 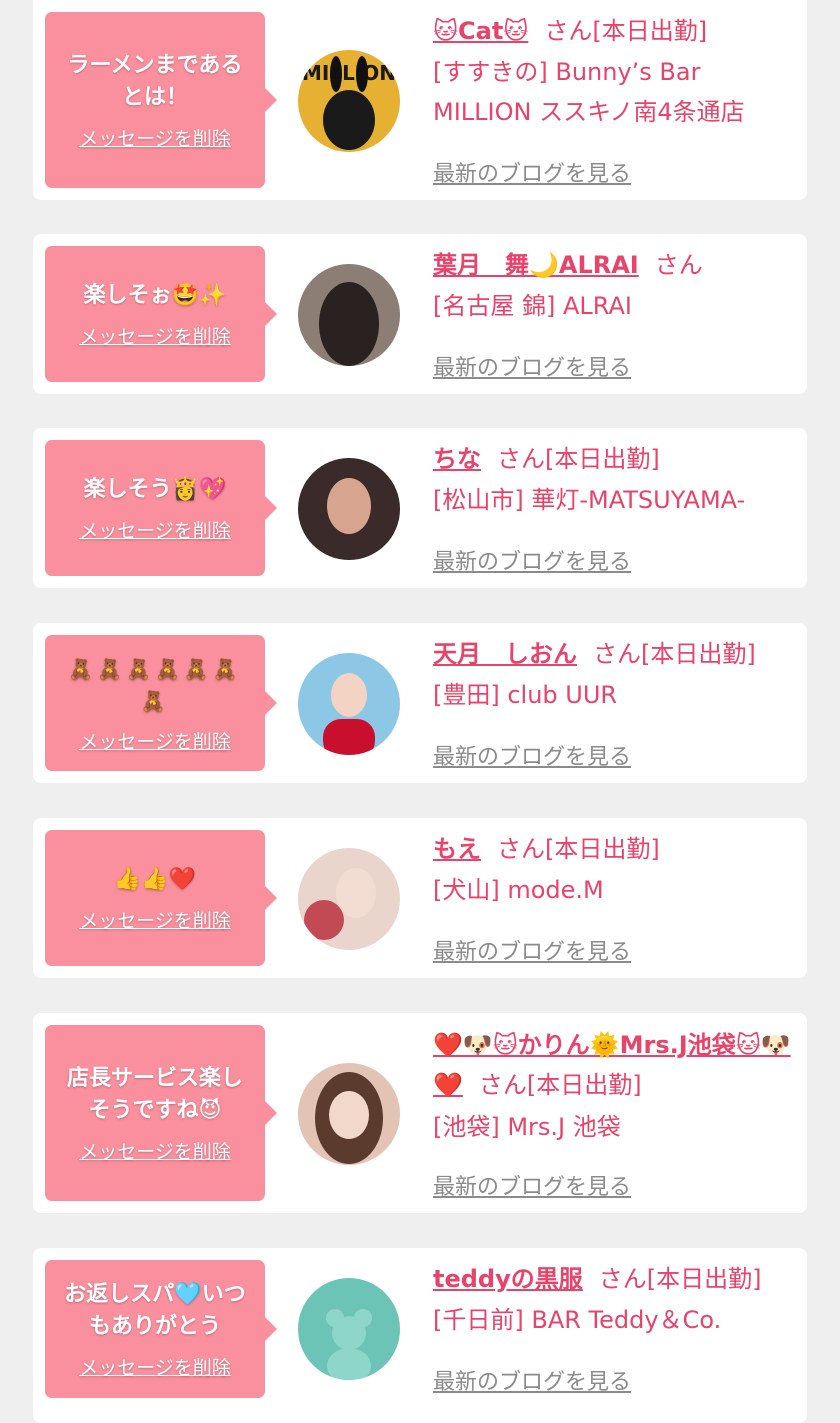 I want to click on message-bubble: 楽しそう👸💖 メッセージを削除, so click(x=161, y=508).